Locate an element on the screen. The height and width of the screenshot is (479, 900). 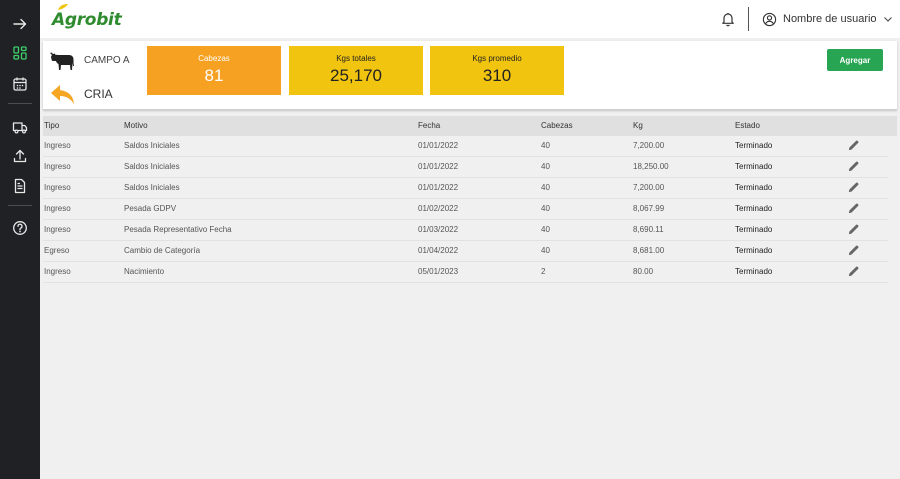
header-motivo: Motivo is located at coordinates (136, 126).